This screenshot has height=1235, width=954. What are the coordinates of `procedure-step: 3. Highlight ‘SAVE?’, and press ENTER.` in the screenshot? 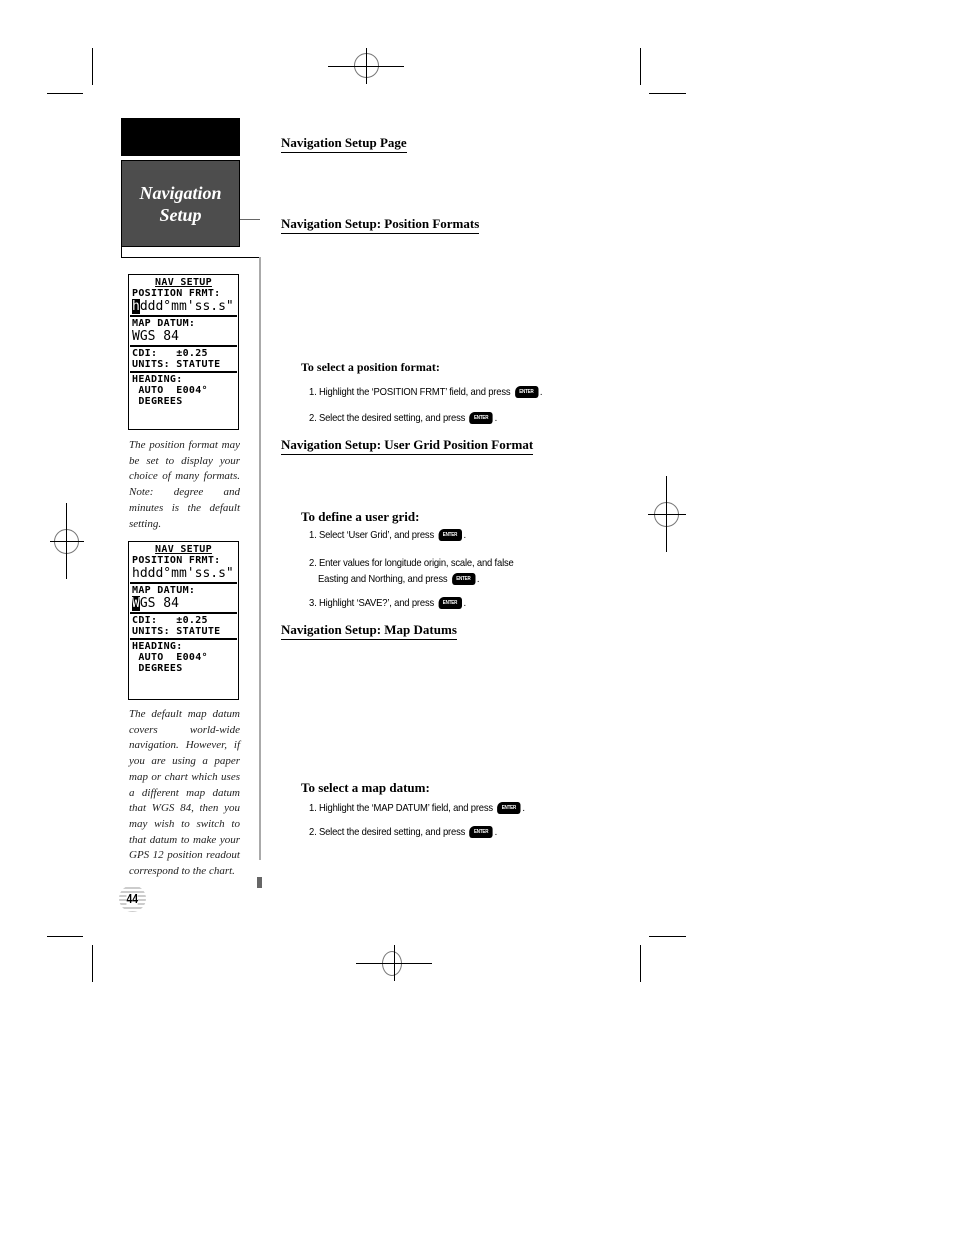 It's located at (387, 603).